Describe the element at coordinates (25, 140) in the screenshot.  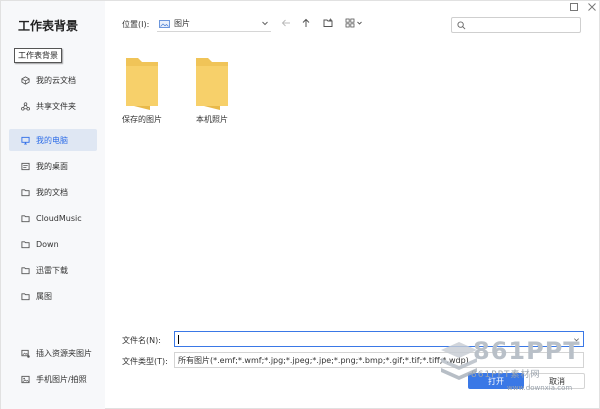
I see `computer-icon` at that location.